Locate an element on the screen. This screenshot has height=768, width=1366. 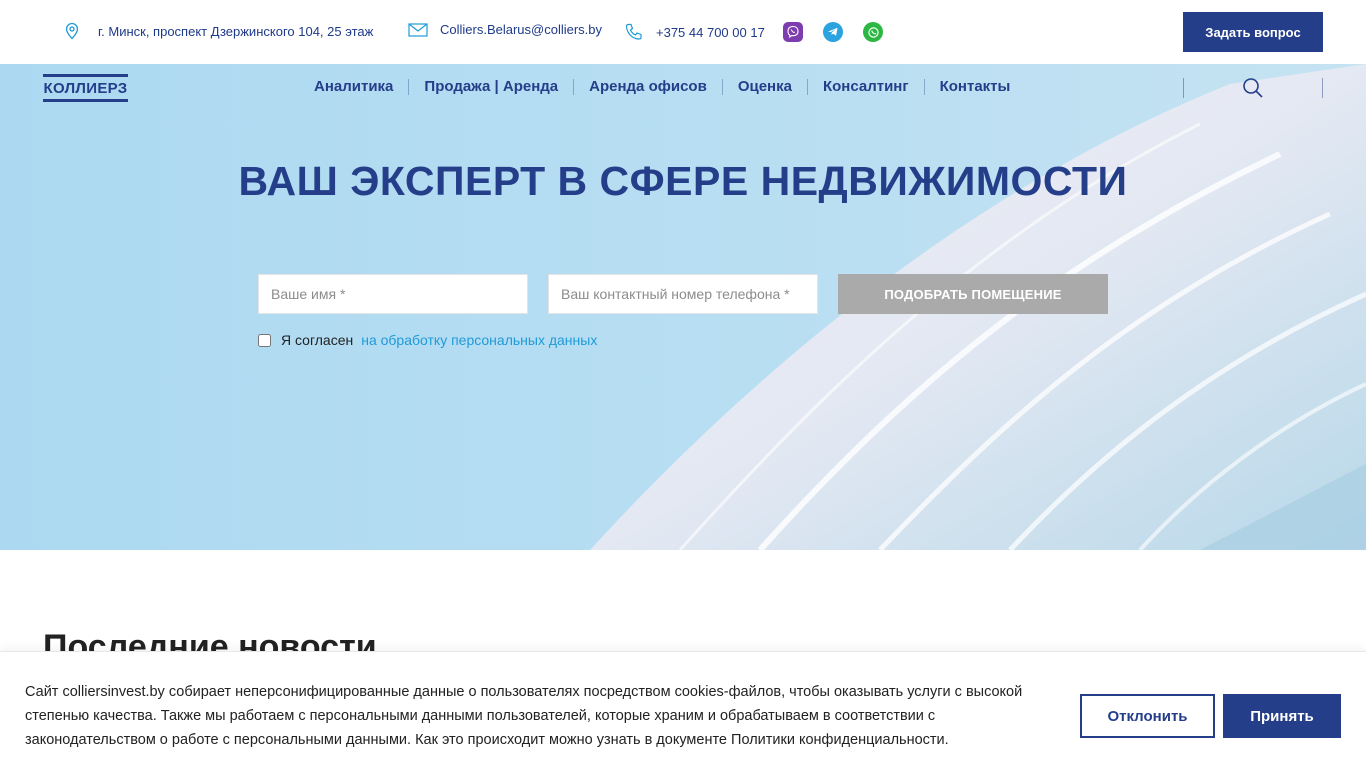
privacy-data-link: на обработку персональных данных is located at coordinates (479, 340).